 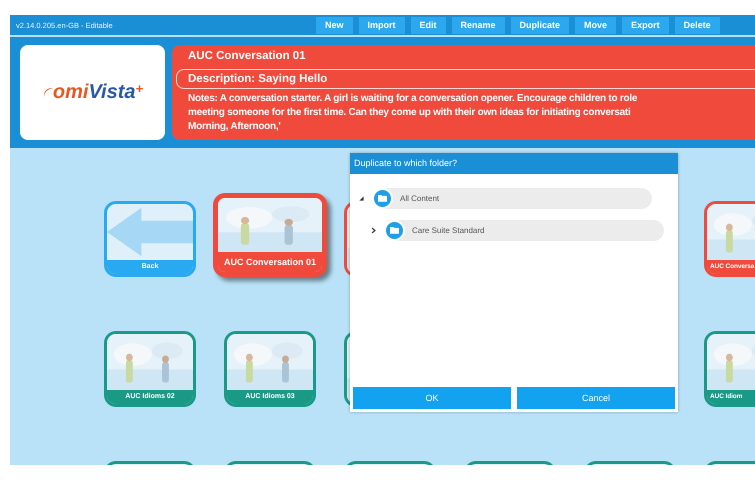 What do you see at coordinates (645, 25) in the screenshot?
I see `toolbar-button: Export` at bounding box center [645, 25].